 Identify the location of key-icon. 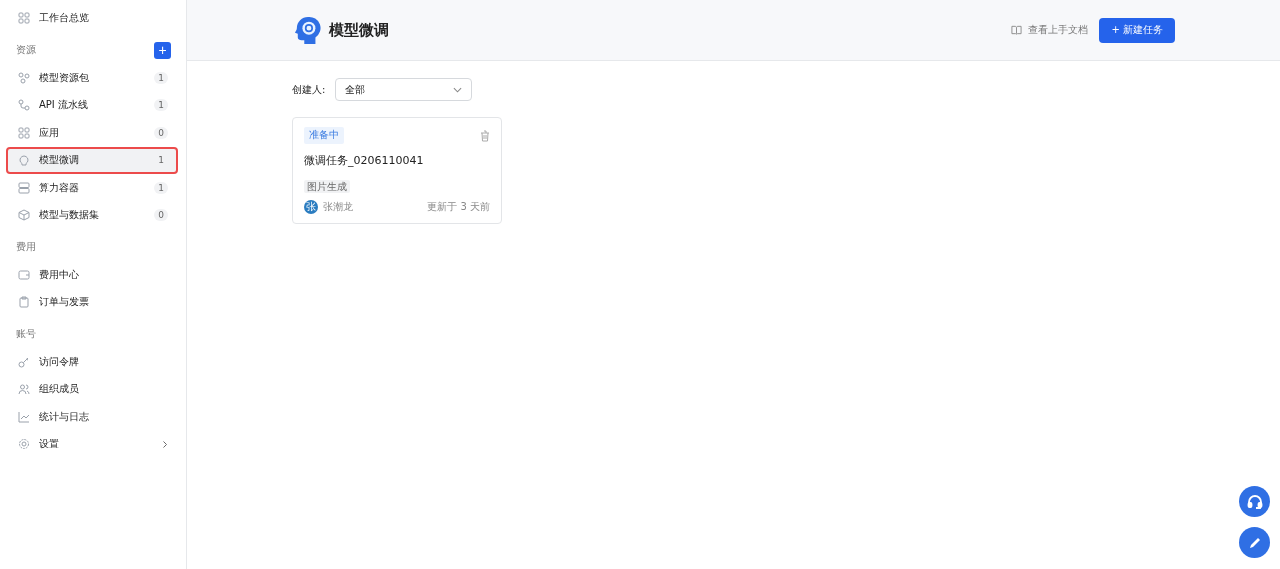
(24, 361).